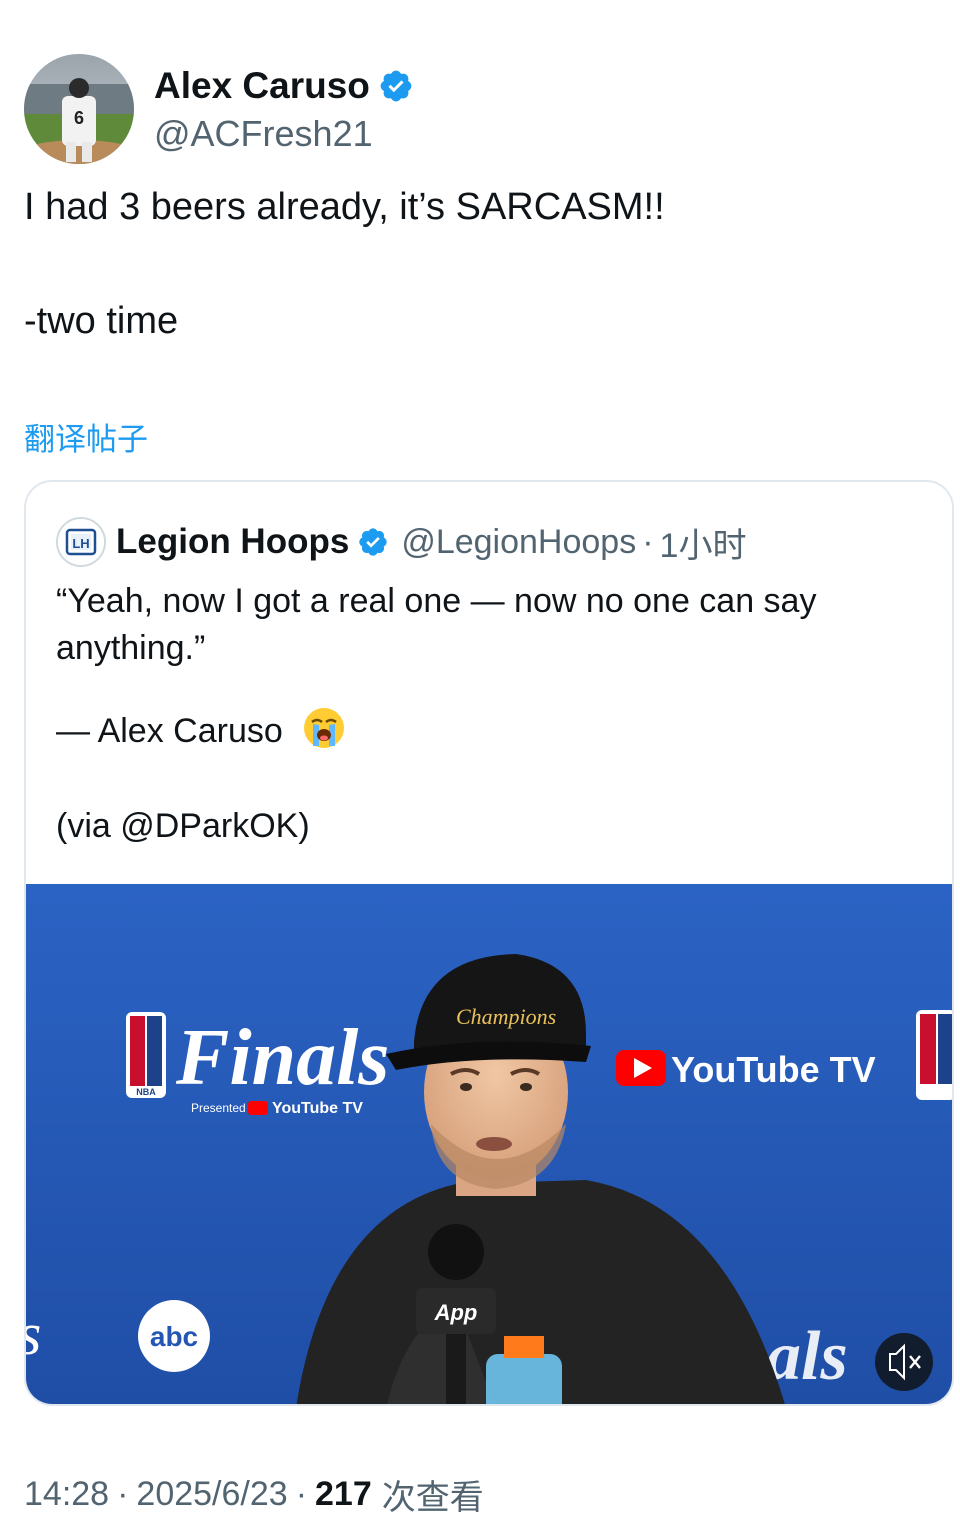  I want to click on nba-logo-left: NBA, so click(146, 1055).